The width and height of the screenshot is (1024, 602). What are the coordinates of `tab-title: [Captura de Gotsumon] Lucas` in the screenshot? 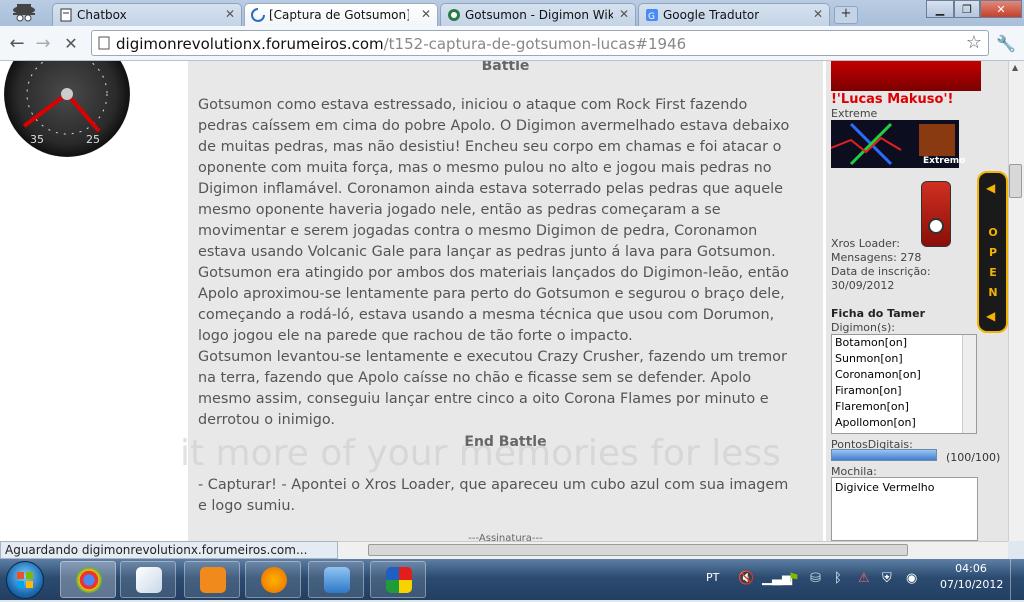 It's located at (339, 15).